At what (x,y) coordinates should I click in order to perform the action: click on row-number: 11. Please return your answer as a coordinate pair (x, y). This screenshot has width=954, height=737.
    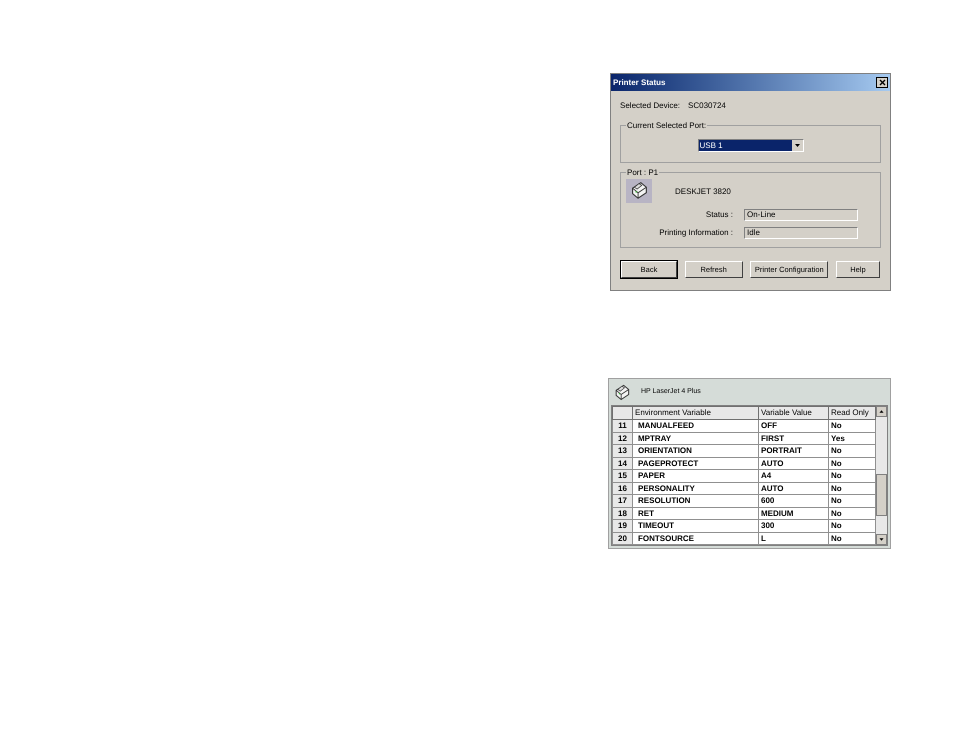
    Looking at the image, I should click on (622, 426).